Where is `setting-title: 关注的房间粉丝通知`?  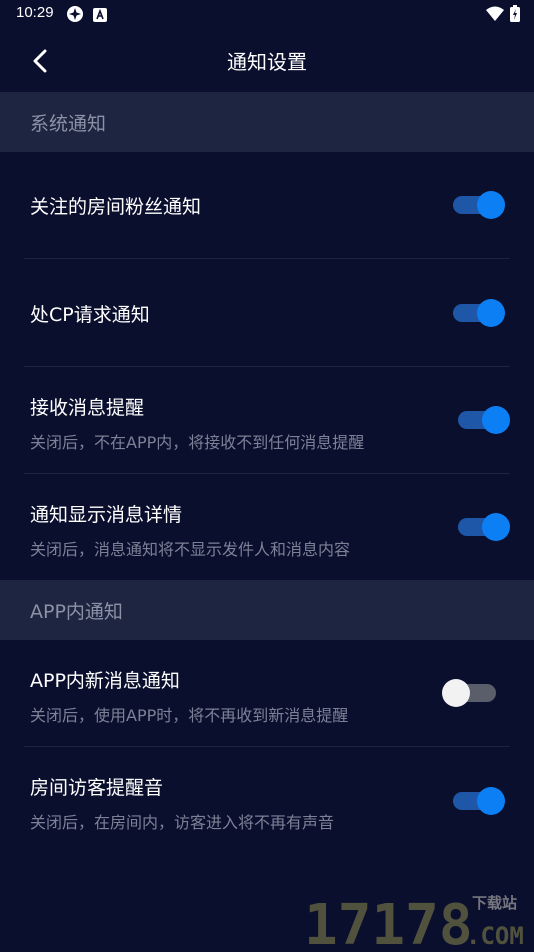
setting-title: 关注的房间粉丝通知 is located at coordinates (116, 207).